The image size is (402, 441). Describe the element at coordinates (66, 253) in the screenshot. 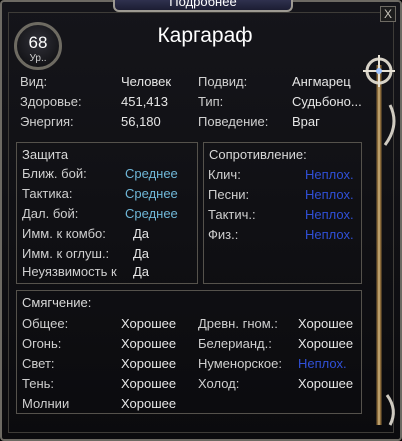

I see `defense-label: Имм. к оглуш.:` at that location.